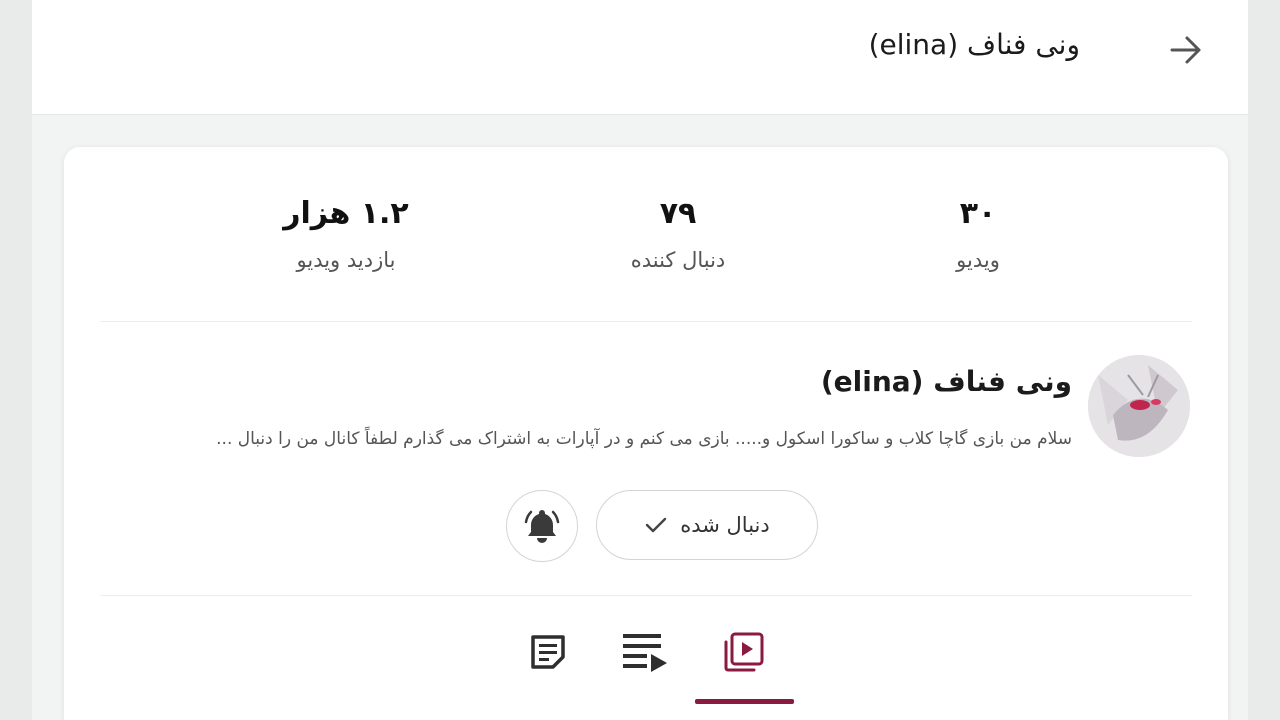 The height and width of the screenshot is (720, 1280). I want to click on stat-label: دنبال کننده, so click(678, 260).